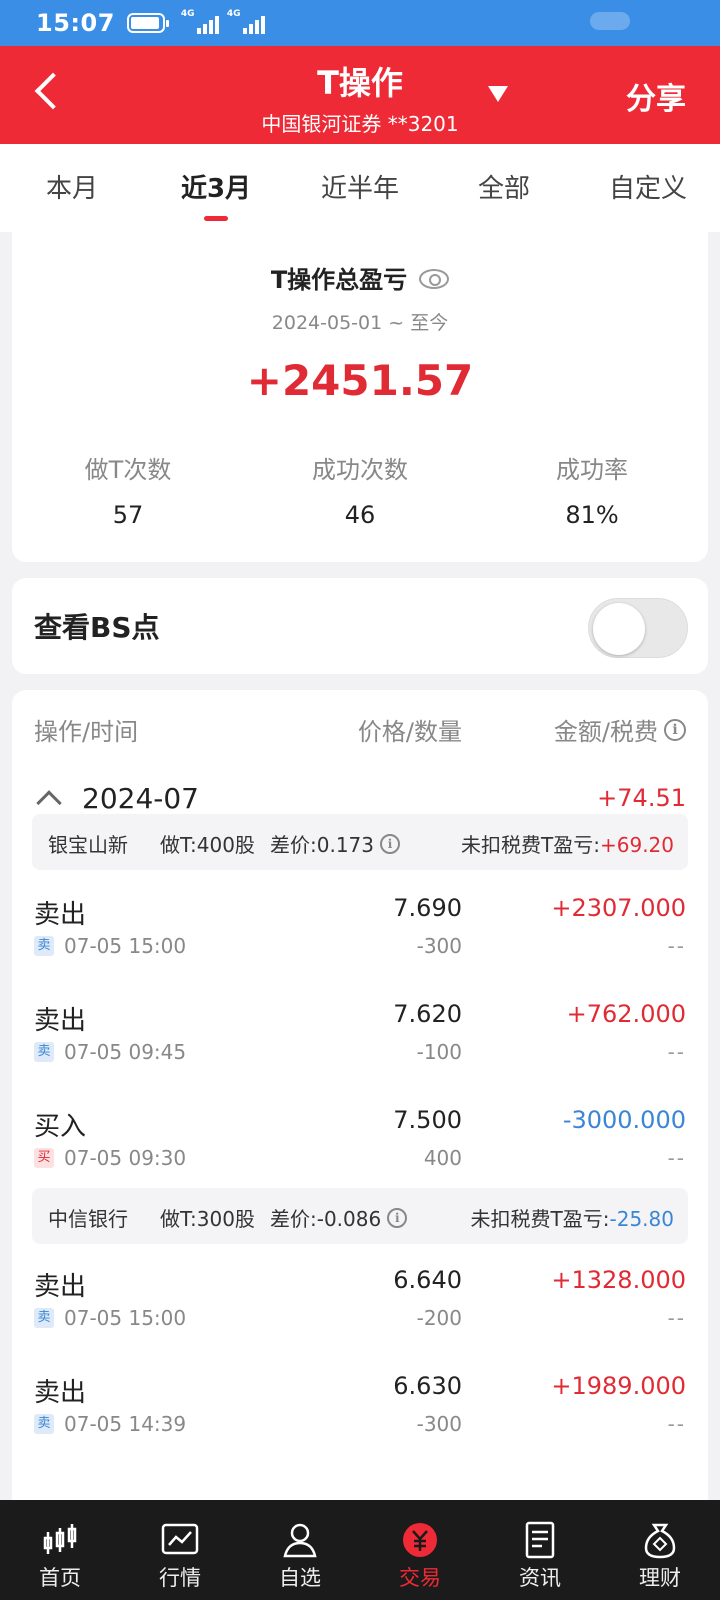 The image size is (720, 1600). I want to click on total-profit-value: +2451.57, so click(360, 380).